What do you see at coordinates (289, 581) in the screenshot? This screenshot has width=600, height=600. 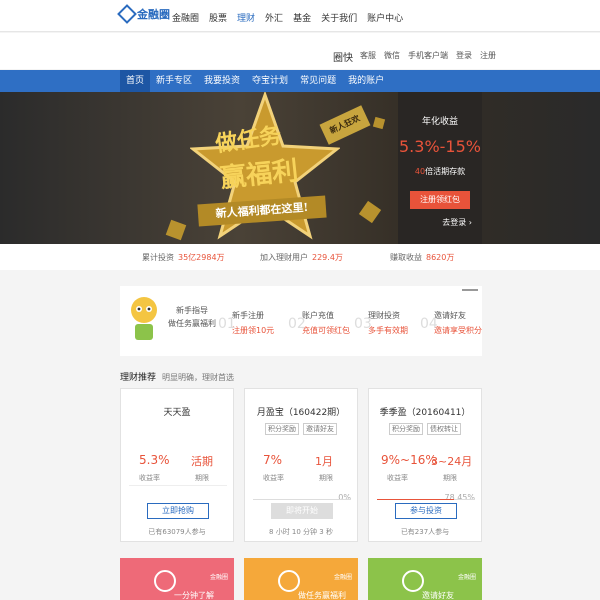 I see `diamond-icon` at bounding box center [289, 581].